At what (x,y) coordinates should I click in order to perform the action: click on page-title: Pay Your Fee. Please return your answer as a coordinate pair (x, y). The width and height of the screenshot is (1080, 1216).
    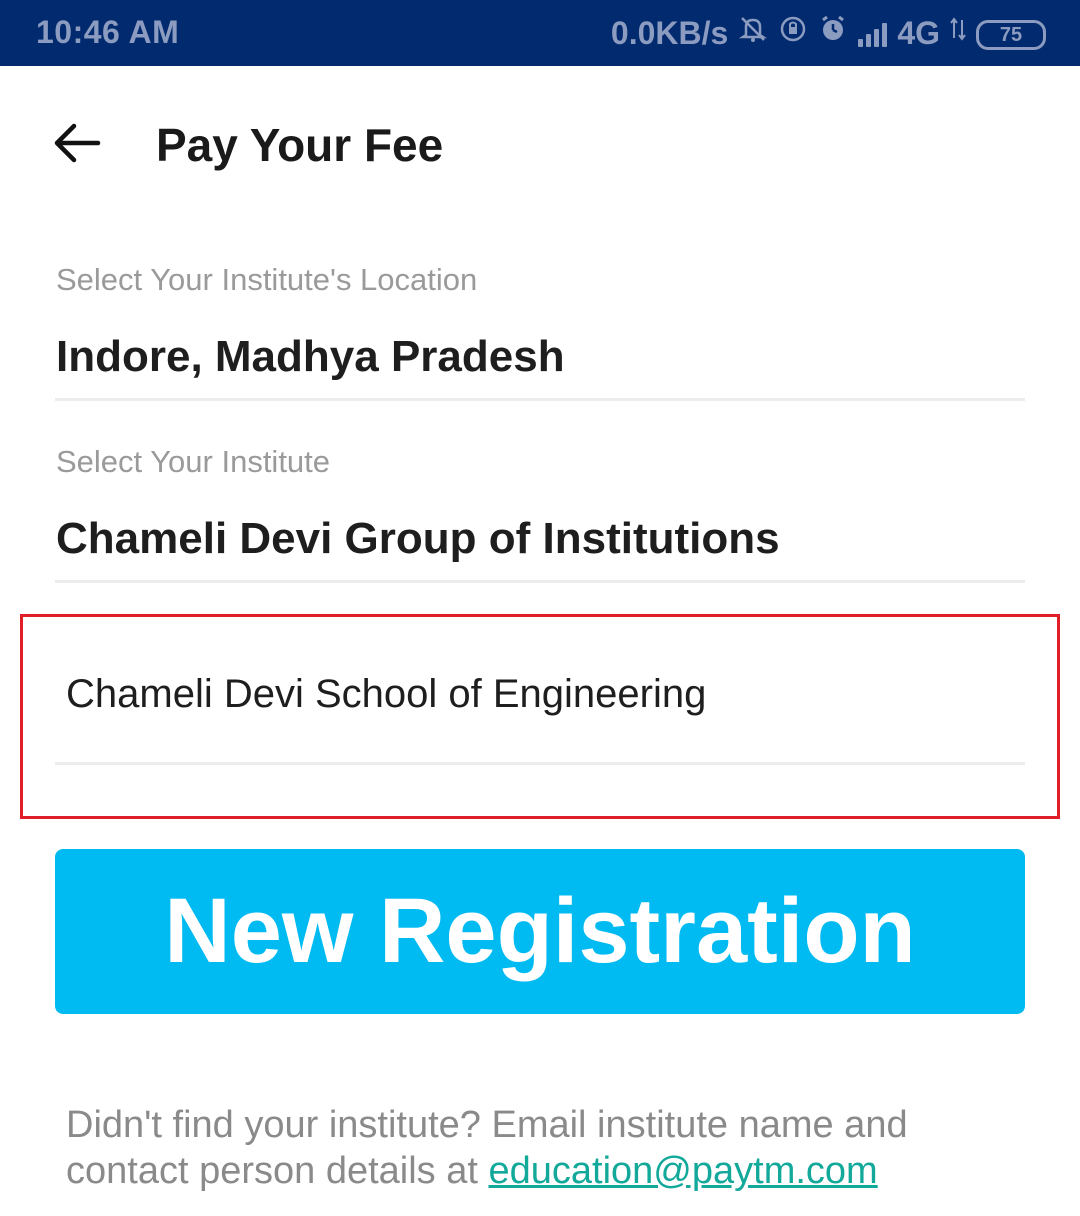
    Looking at the image, I should click on (300, 145).